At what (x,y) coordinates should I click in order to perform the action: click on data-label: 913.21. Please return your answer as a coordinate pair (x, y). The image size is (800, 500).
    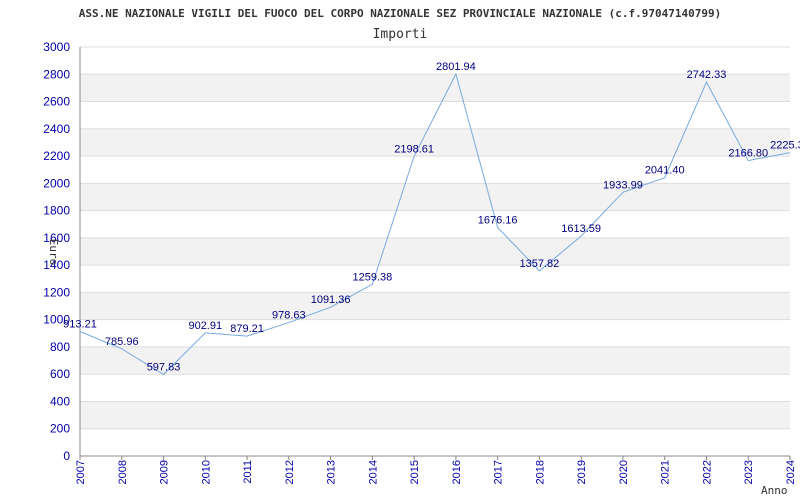
    Looking at the image, I should click on (80, 324).